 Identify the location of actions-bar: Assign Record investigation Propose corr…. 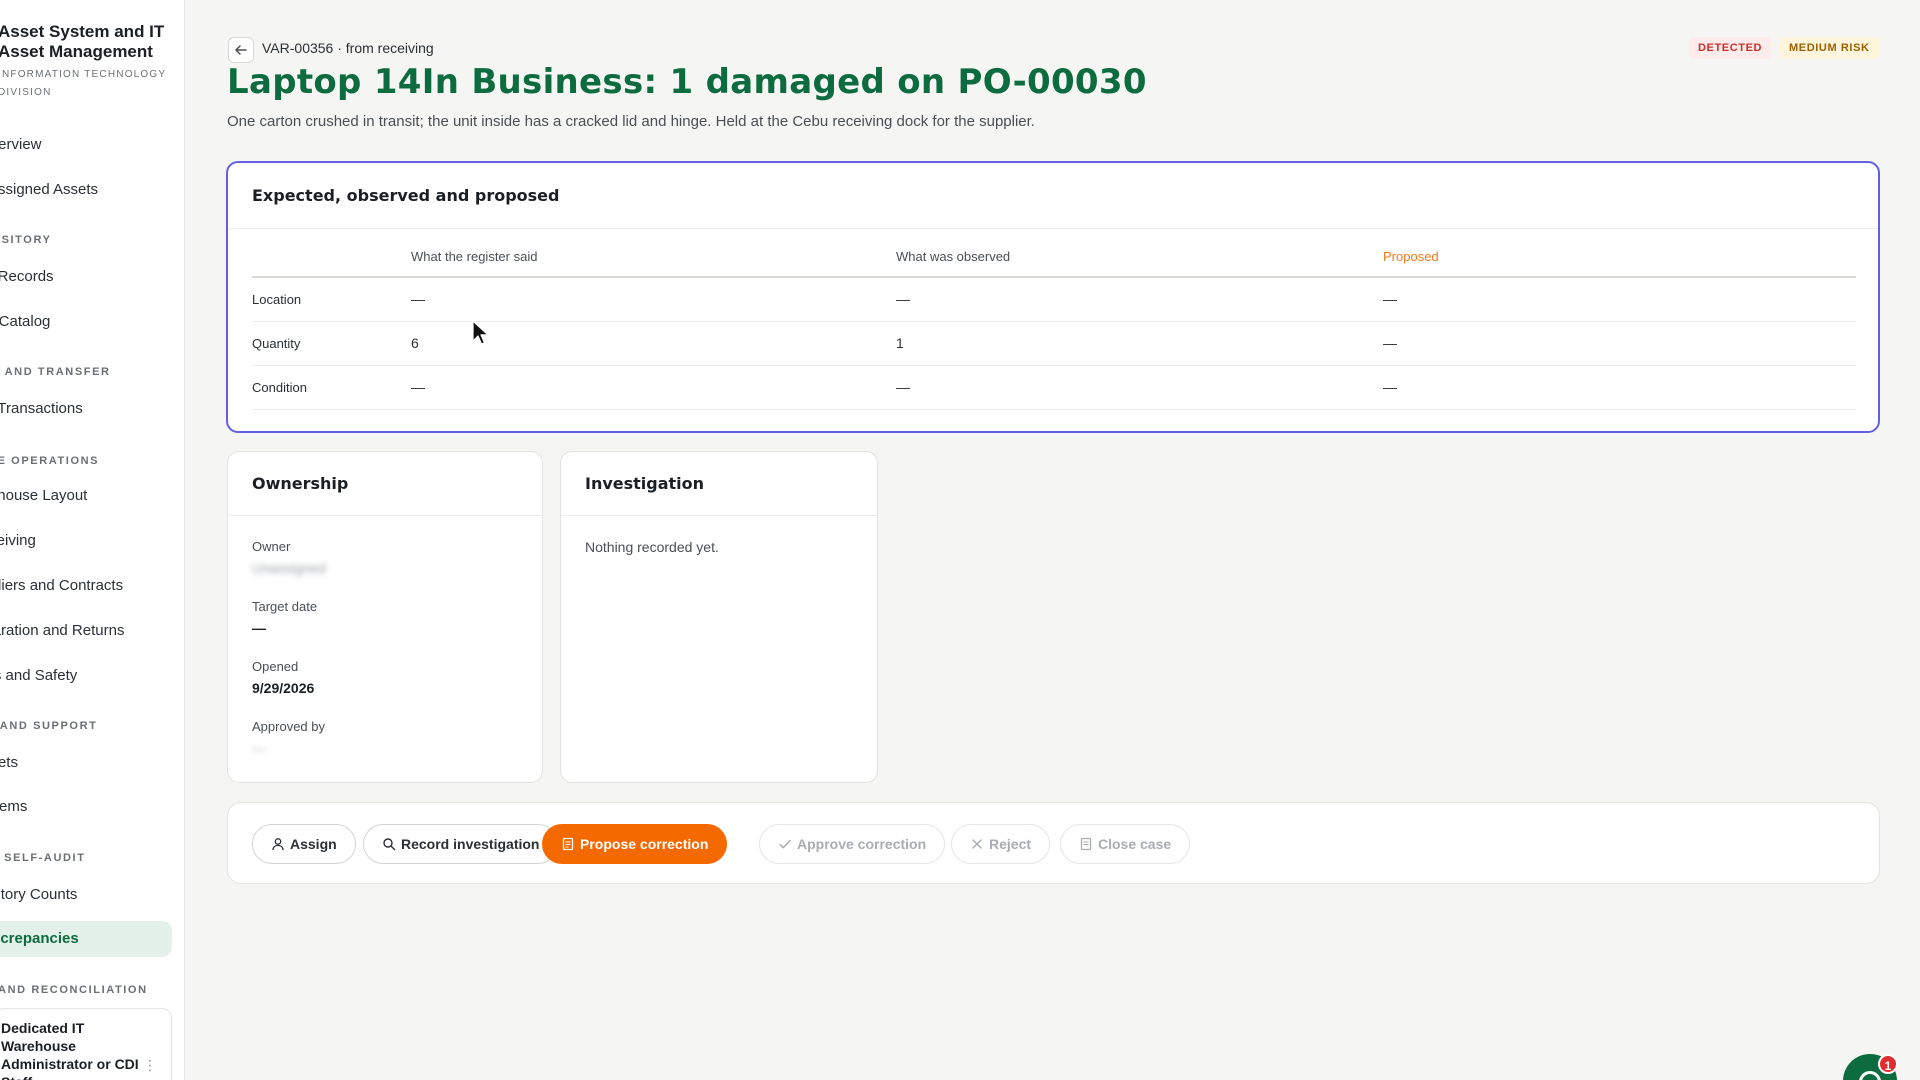
(1053, 843).